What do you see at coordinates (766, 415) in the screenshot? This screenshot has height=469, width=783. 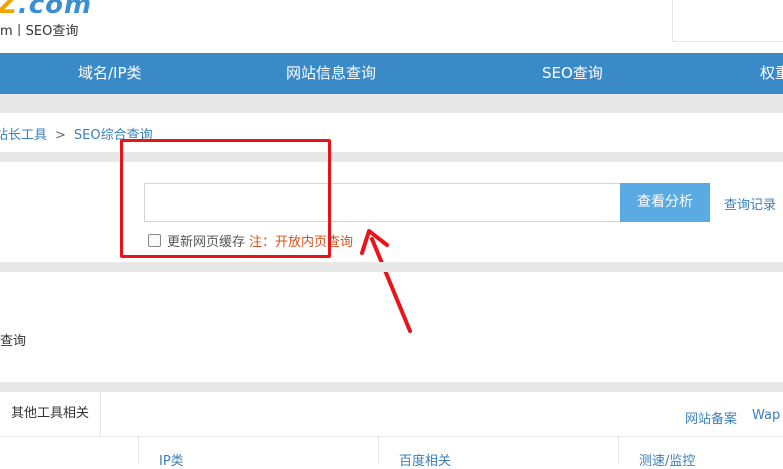 I see `tab-wap: Wap` at bounding box center [766, 415].